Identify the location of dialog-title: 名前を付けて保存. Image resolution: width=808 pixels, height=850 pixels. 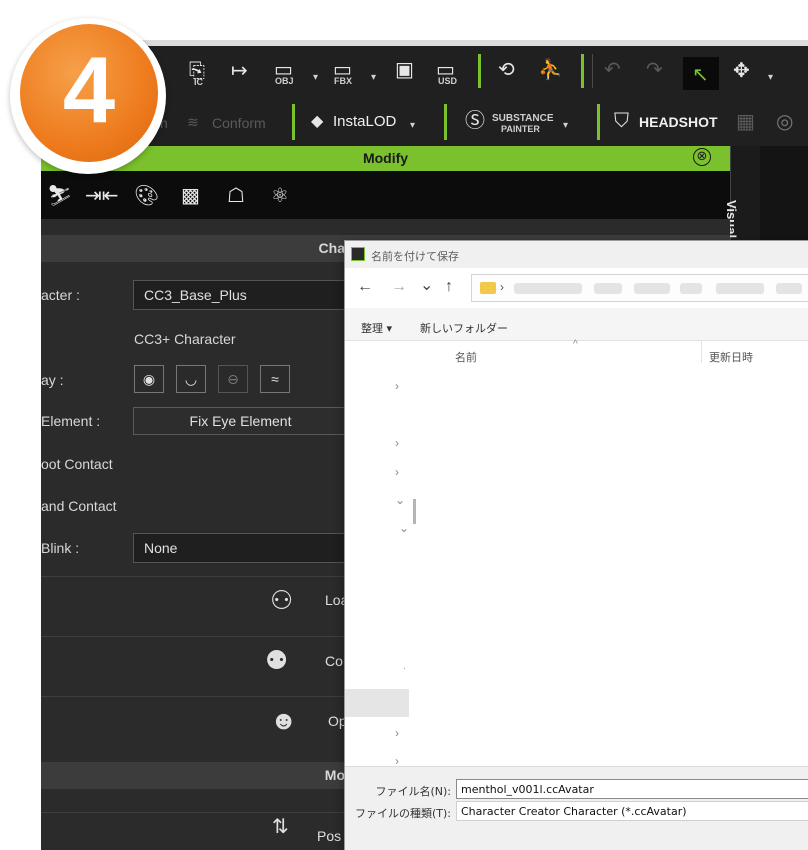
(415, 256).